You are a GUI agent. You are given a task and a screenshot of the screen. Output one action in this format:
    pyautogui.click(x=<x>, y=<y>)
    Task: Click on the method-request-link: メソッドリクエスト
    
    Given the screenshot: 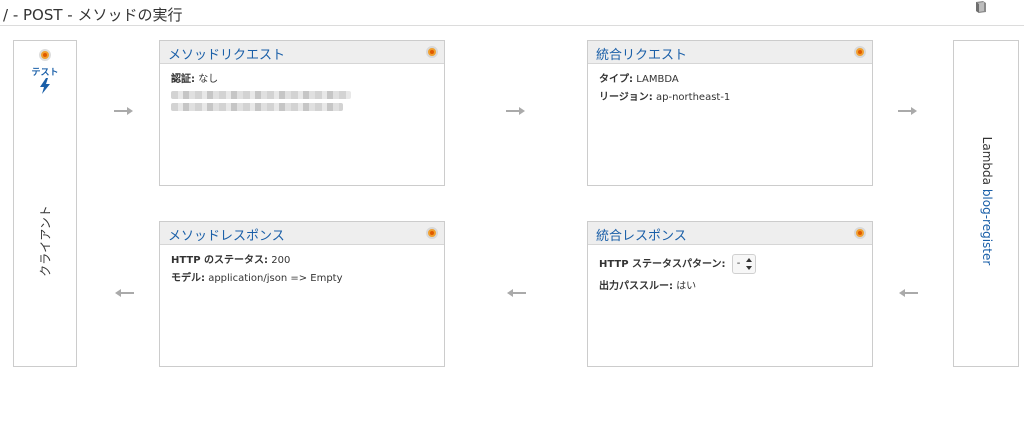 What is the action you would take?
    pyautogui.click(x=226, y=53)
    